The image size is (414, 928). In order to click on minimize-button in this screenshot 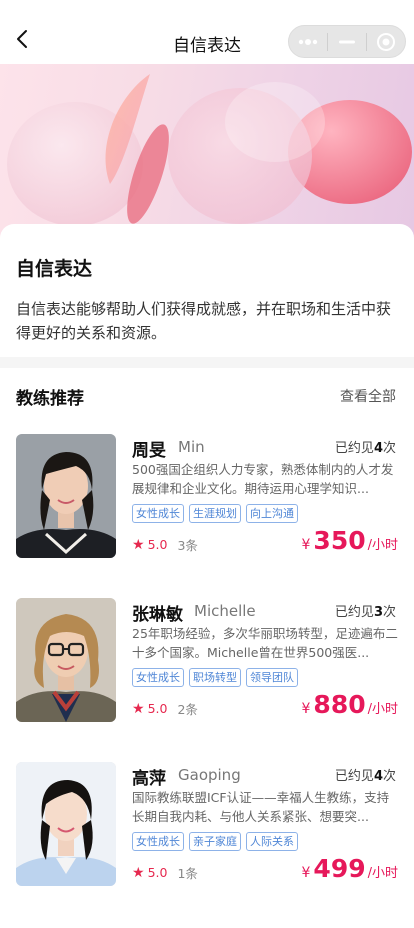, I will do `click(347, 41)`.